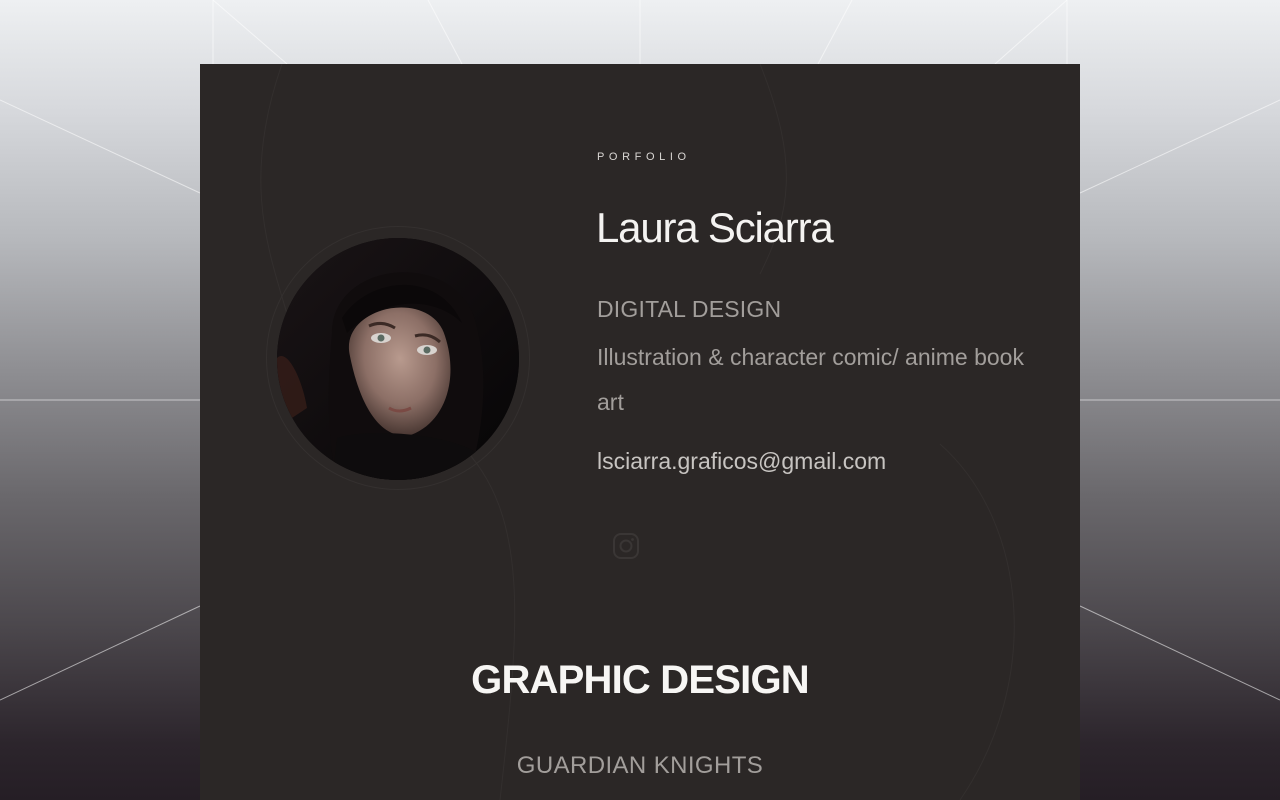  I want to click on portfolio-eyebrow: PORFOLIO, so click(644, 157).